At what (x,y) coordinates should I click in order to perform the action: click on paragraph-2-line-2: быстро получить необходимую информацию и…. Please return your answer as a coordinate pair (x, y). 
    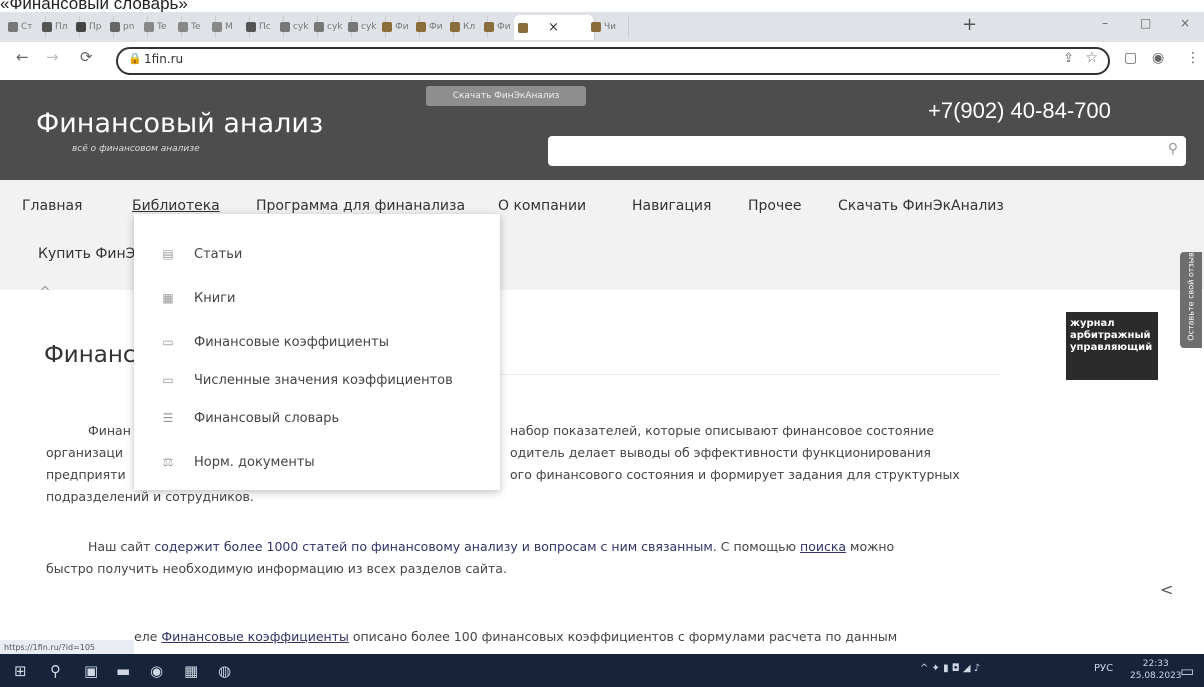
    Looking at the image, I should click on (276, 568).